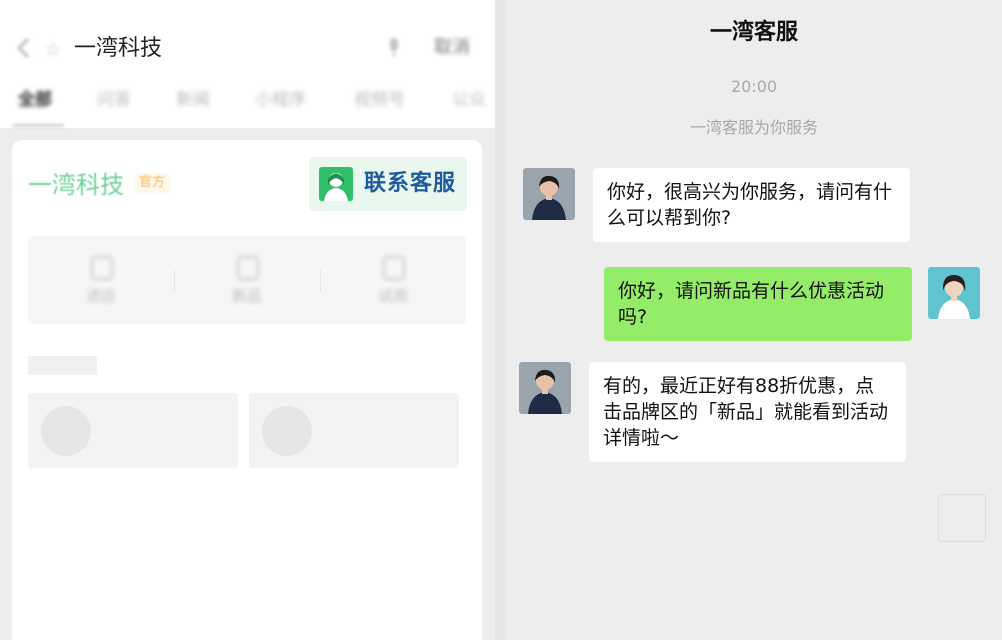  Describe the element at coordinates (118, 49) in the screenshot. I see `search-query: 一湾科技` at that location.